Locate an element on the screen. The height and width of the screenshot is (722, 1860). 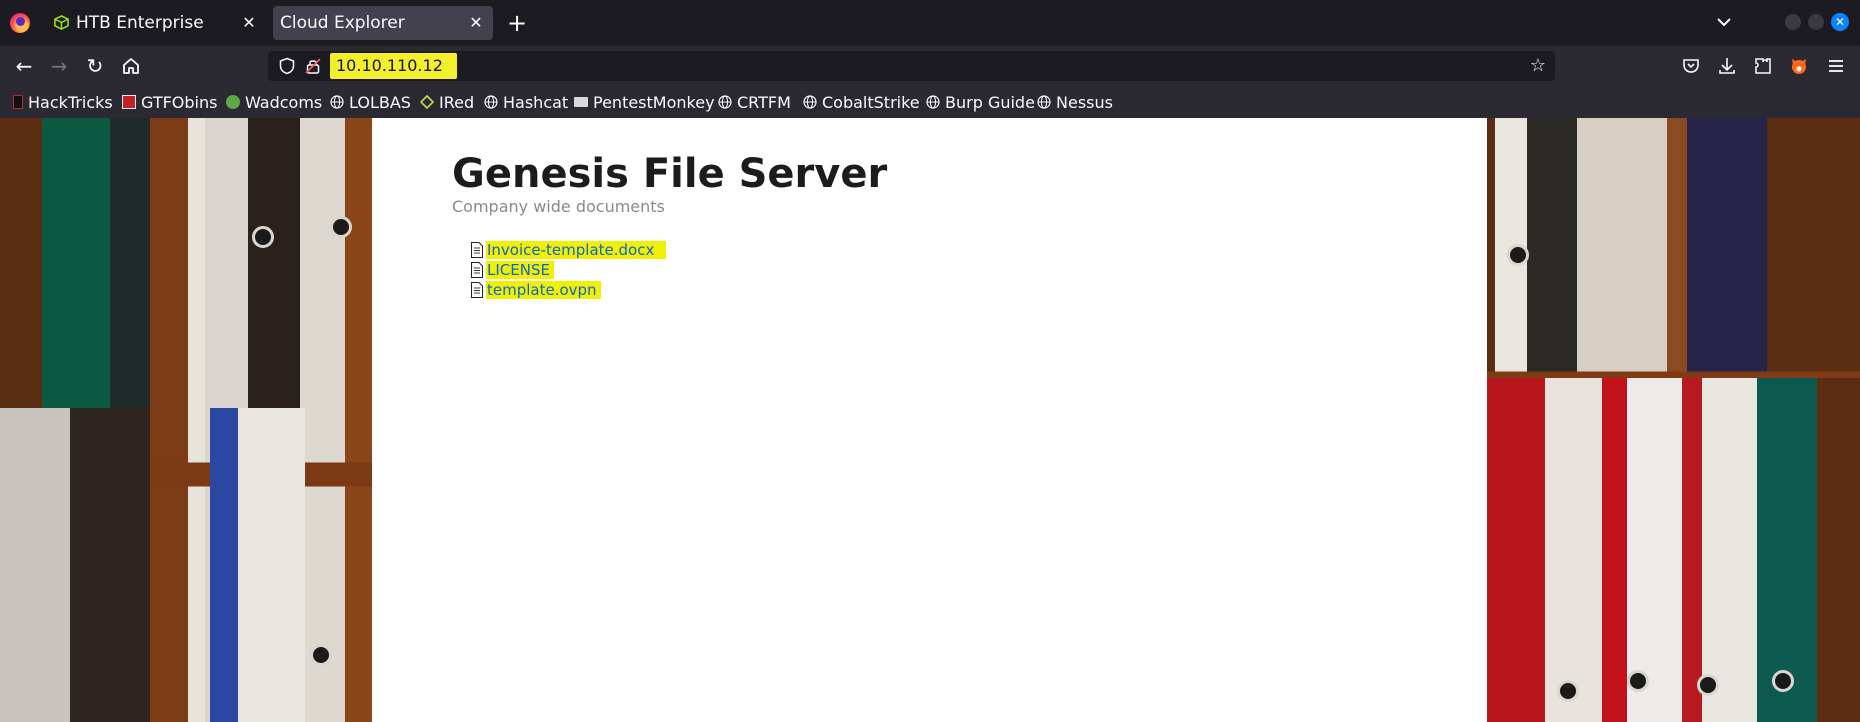
bookmark-label: Wadcoms is located at coordinates (284, 102).